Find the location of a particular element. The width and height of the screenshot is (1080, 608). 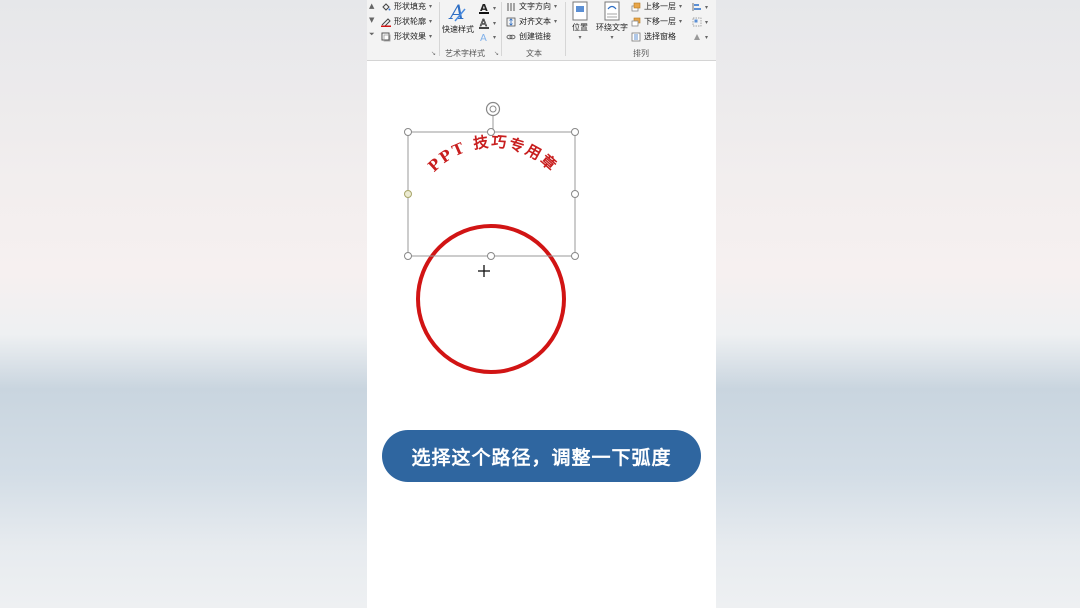

ribbon-toolbar: ▲ ▼ ⏷ 形状填充 ▾ 形状轮廓 ▾ 形状效果 ▾ ↘ A 快速样式 A ▾ A ▾ is located at coordinates (541, 30).